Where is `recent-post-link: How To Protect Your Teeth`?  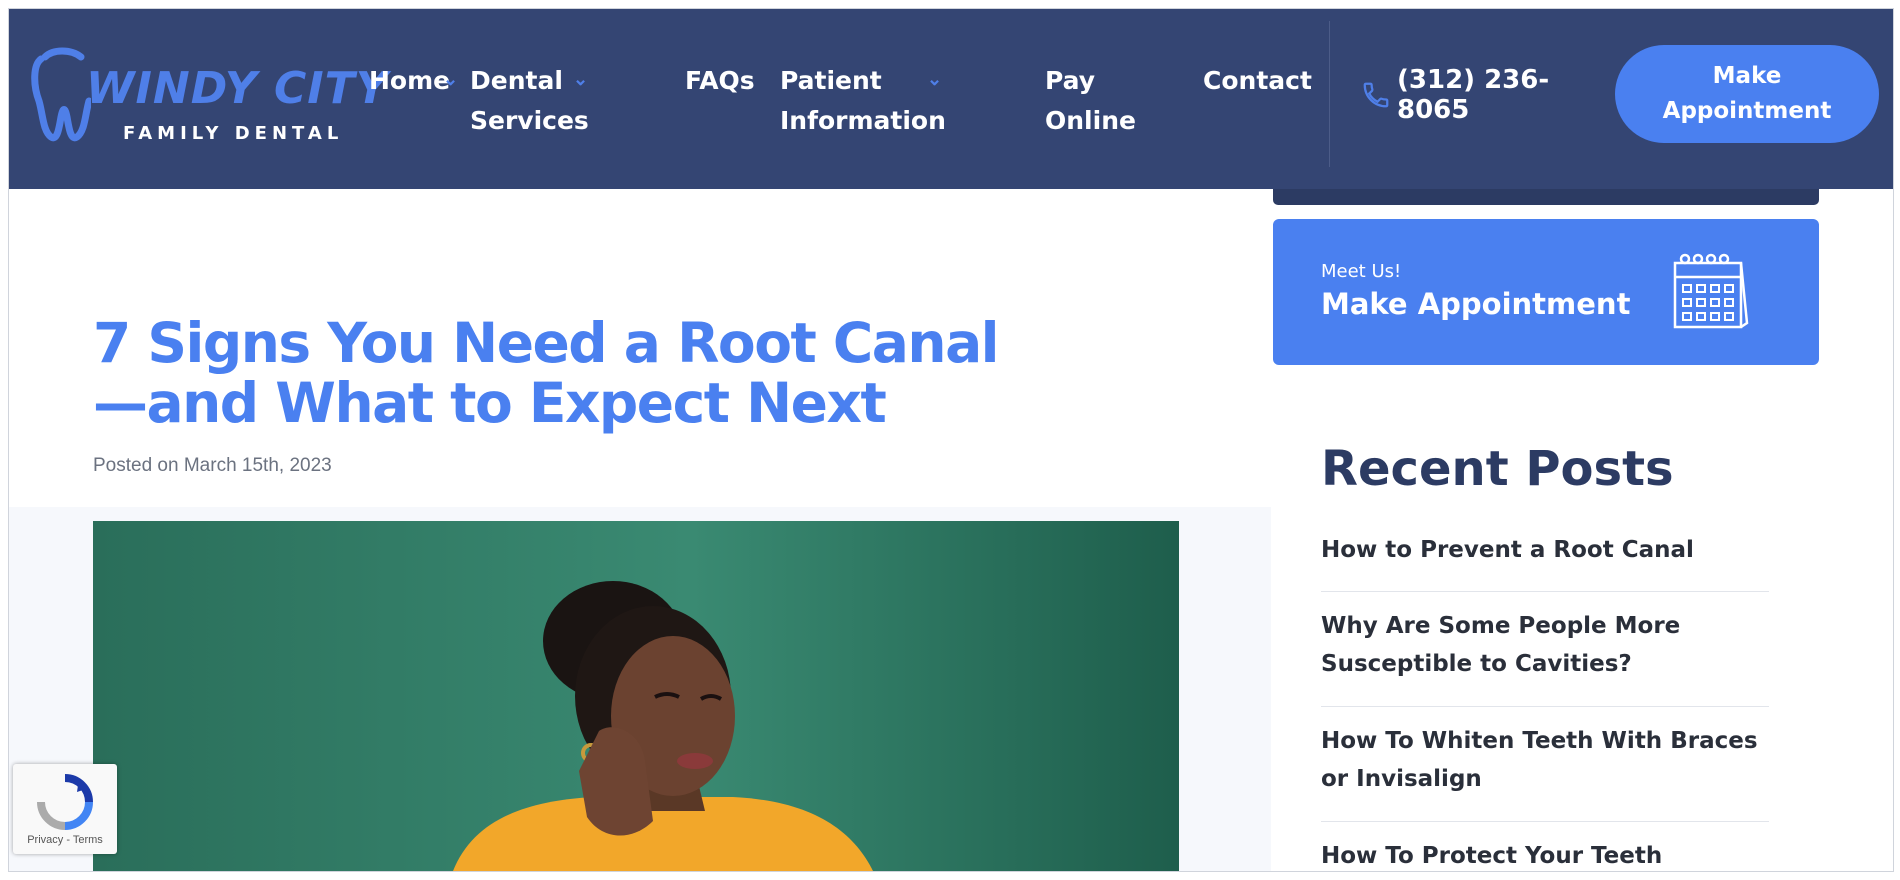 recent-post-link: How To Protect Your Teeth is located at coordinates (1541, 854).